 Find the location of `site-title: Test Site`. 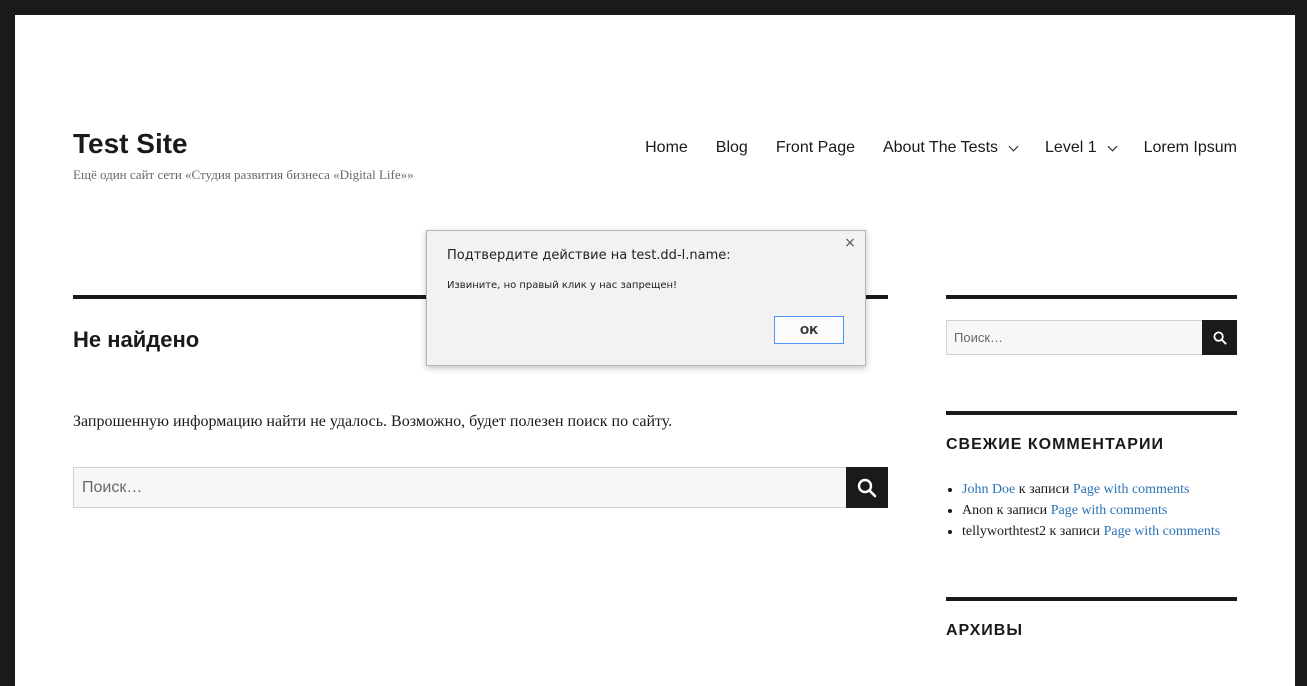

site-title: Test Site is located at coordinates (130, 144).